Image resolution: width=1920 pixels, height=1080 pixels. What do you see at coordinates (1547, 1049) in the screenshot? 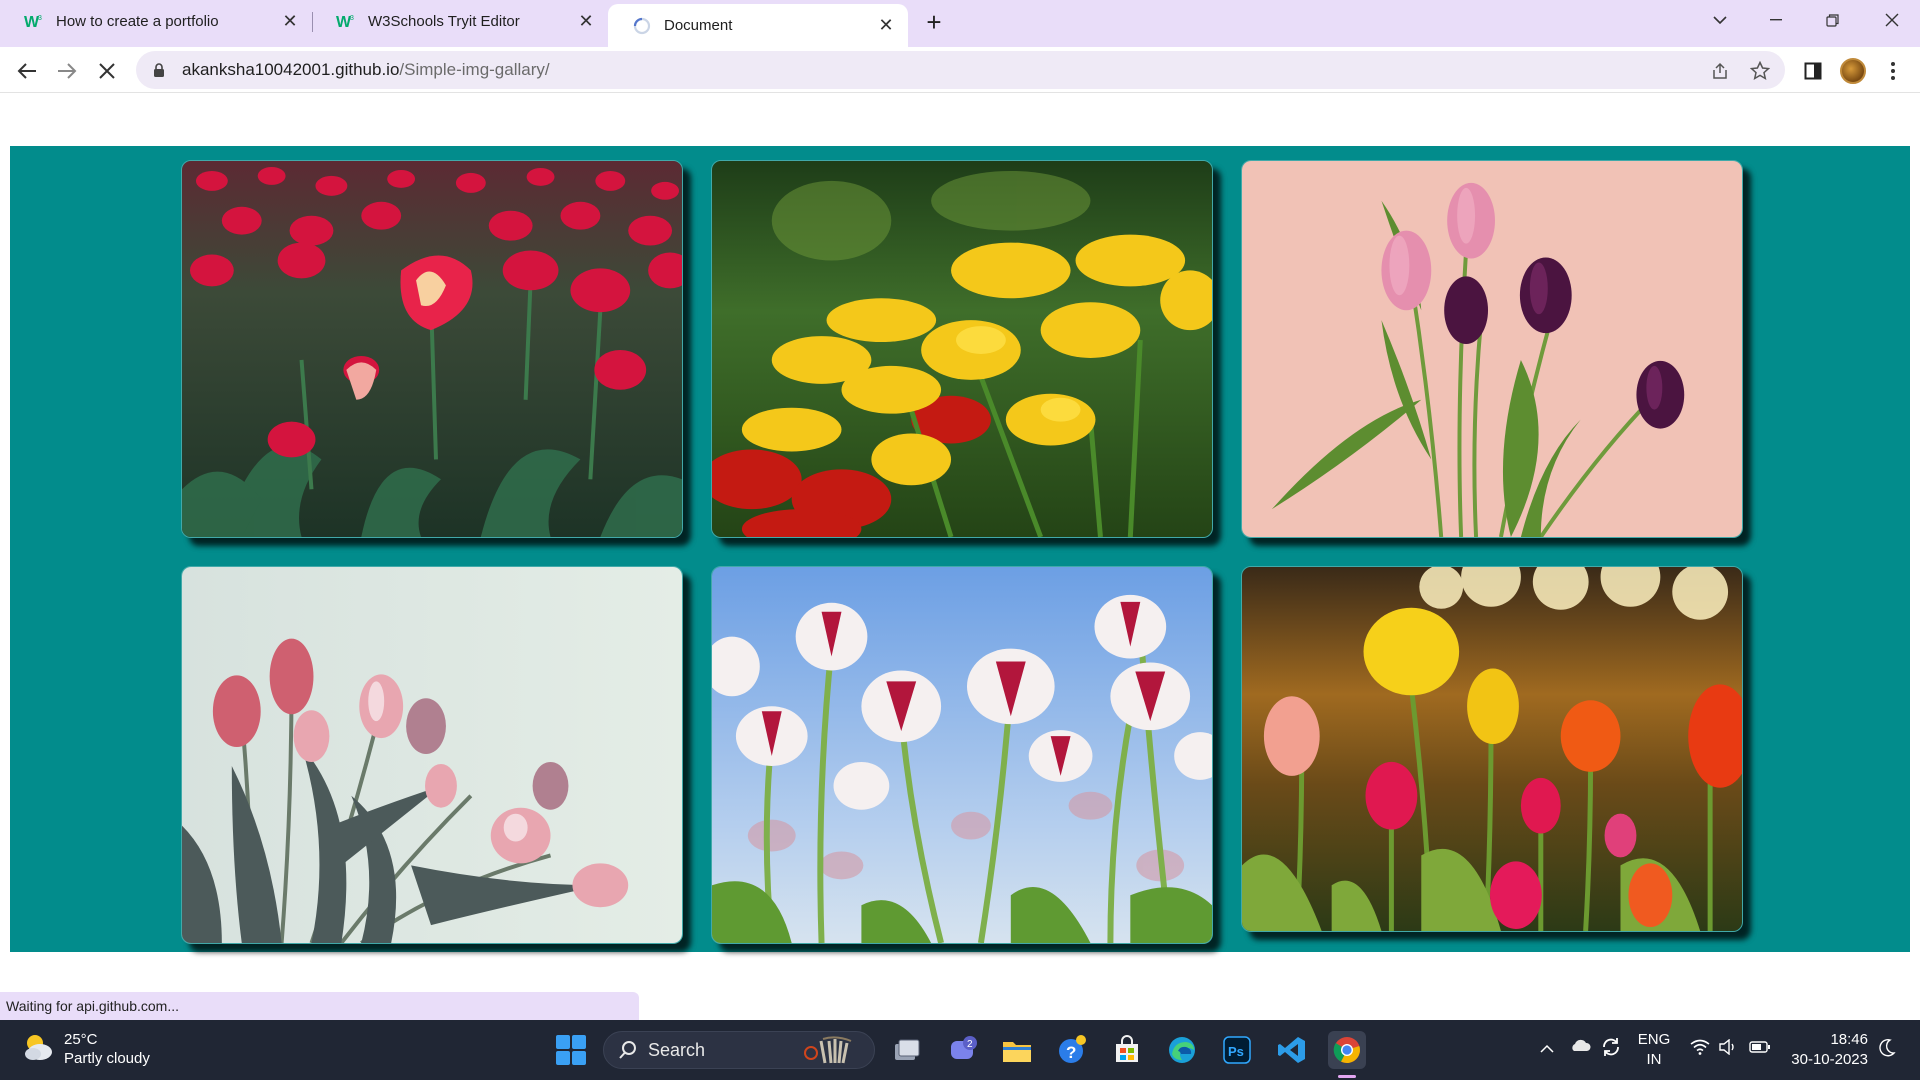
I see `show-hidden-icons` at bounding box center [1547, 1049].